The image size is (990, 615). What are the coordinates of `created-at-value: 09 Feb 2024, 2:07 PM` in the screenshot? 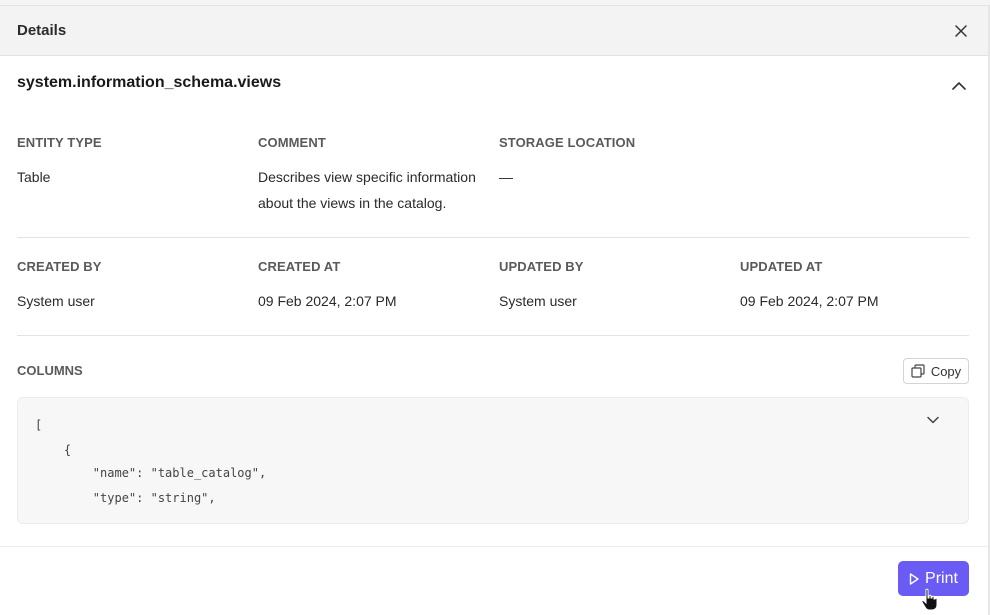 It's located at (327, 301).